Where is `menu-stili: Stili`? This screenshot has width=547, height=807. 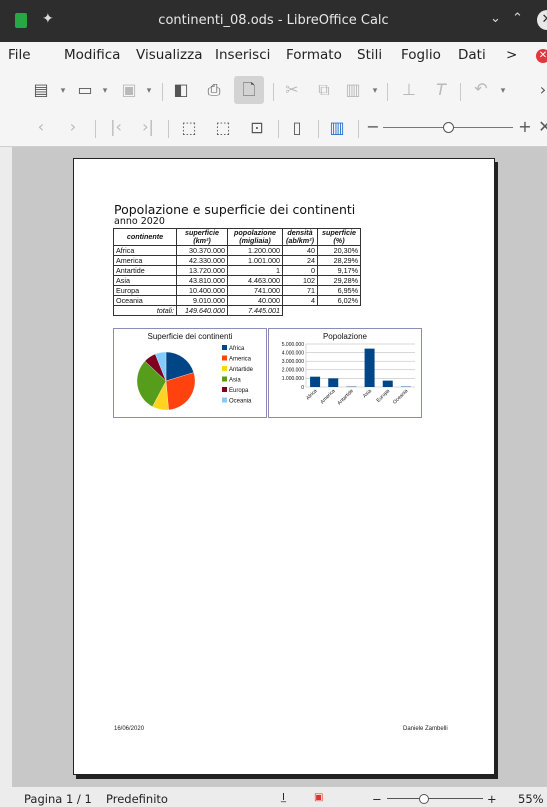
menu-stili: Stili is located at coordinates (369, 55).